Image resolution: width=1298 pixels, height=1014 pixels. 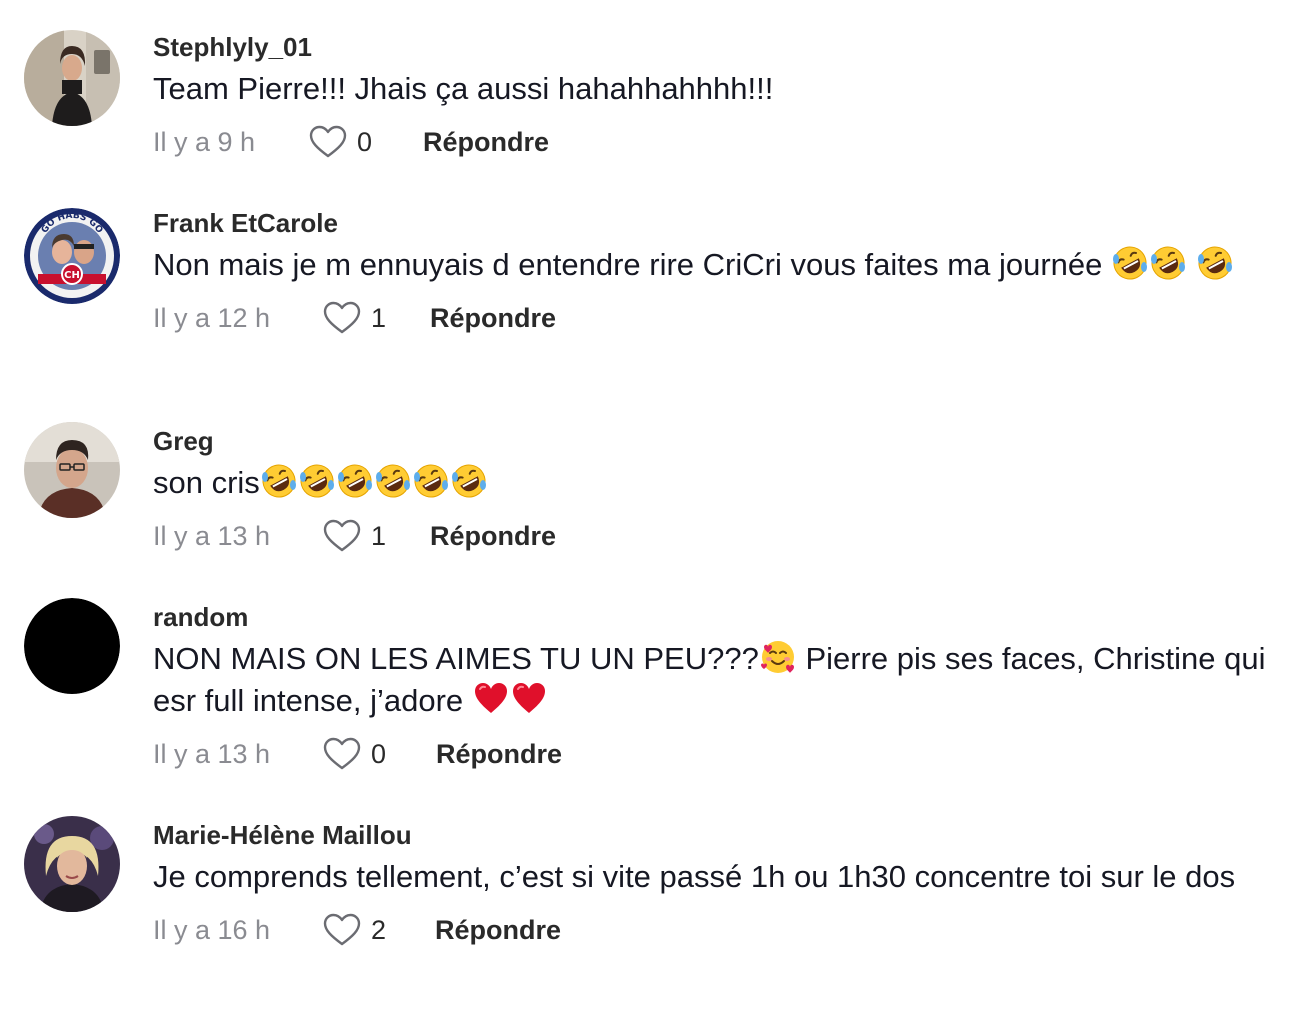 What do you see at coordinates (710, 617) in the screenshot?
I see `username: random` at bounding box center [710, 617].